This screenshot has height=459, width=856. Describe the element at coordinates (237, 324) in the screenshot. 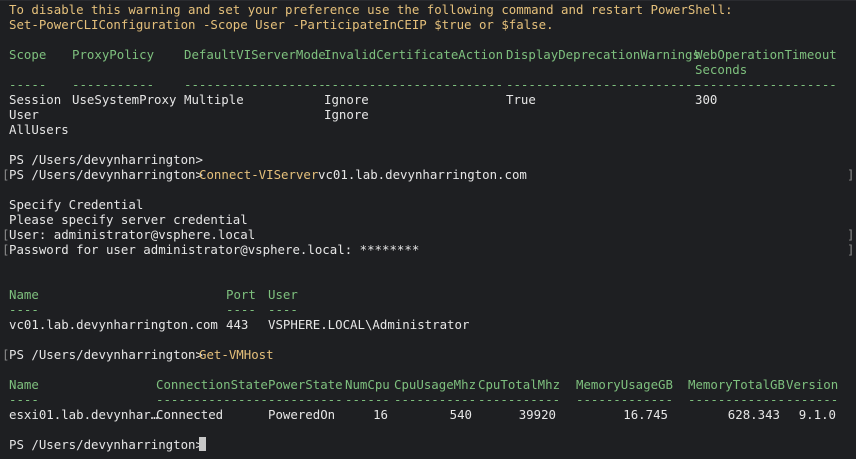

I see `server-row-port: 443` at that location.